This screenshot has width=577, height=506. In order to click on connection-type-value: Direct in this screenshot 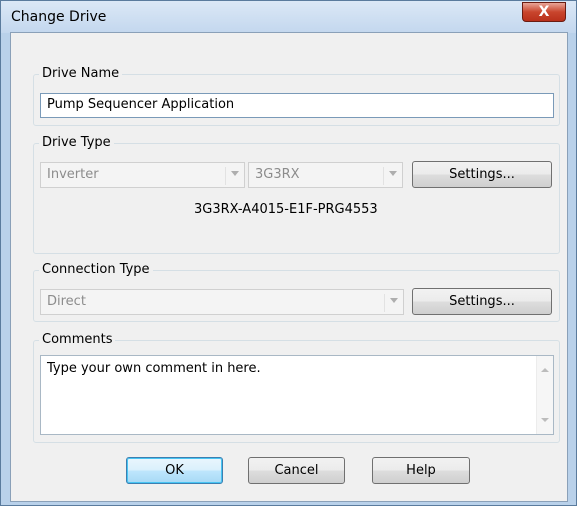, I will do `click(66, 301)`.